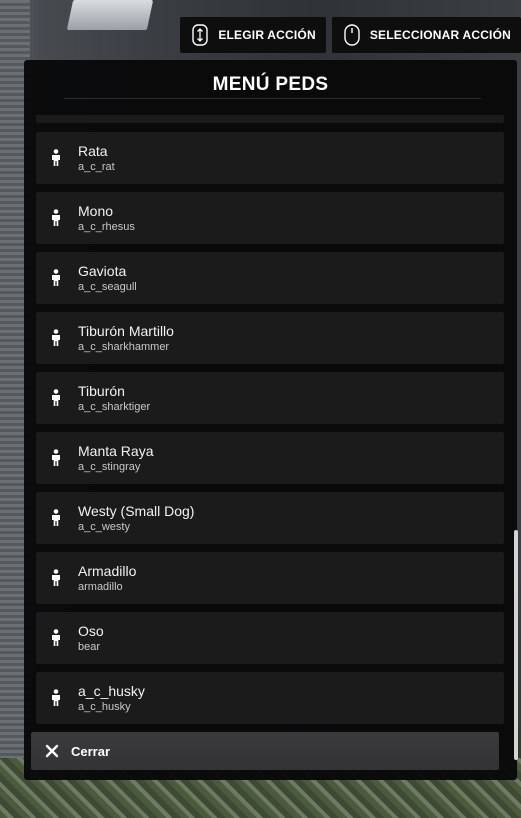 The width and height of the screenshot is (521, 818). Describe the element at coordinates (89, 647) in the screenshot. I see `item-code: bear` at that location.